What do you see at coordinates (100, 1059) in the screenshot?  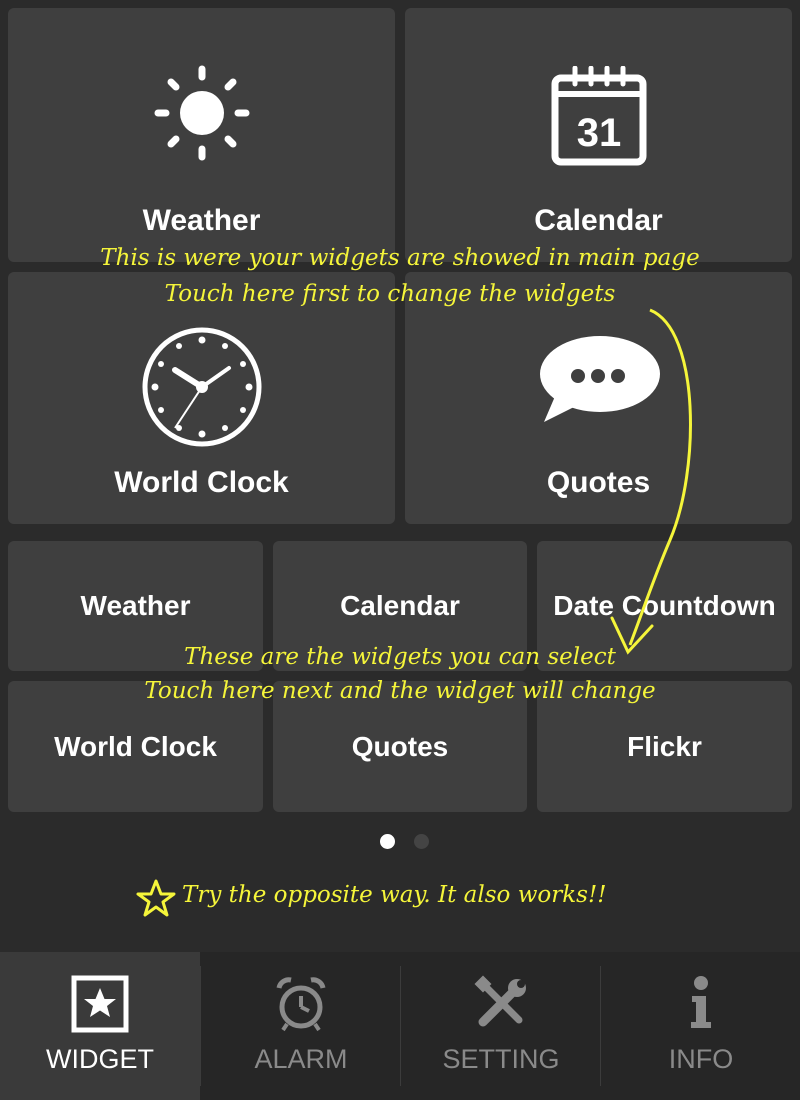 I see `nav-tab-label: WIDGET` at bounding box center [100, 1059].